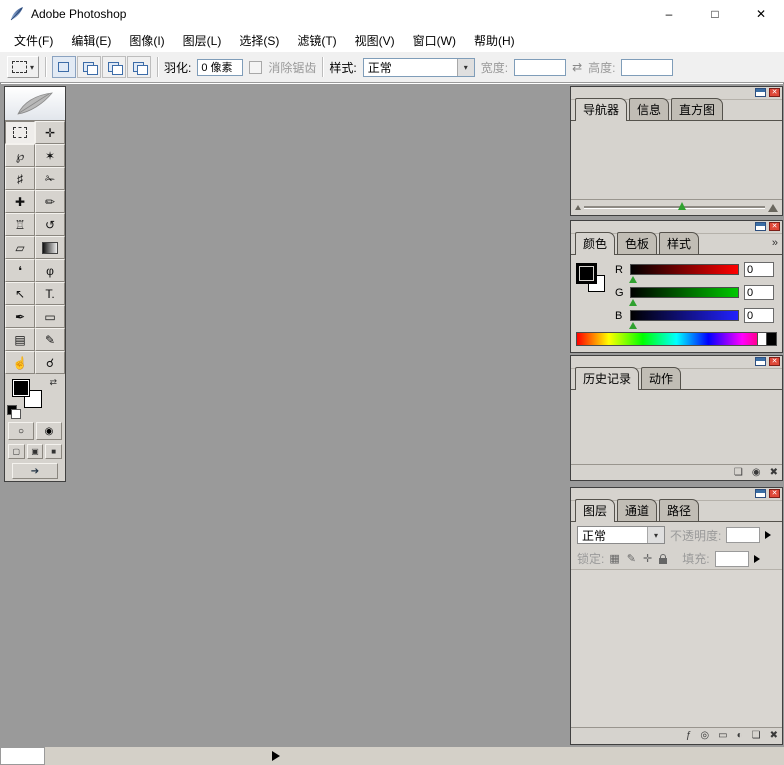  Describe the element at coordinates (633, 302) in the screenshot. I see `green-slider-thumb` at that location.